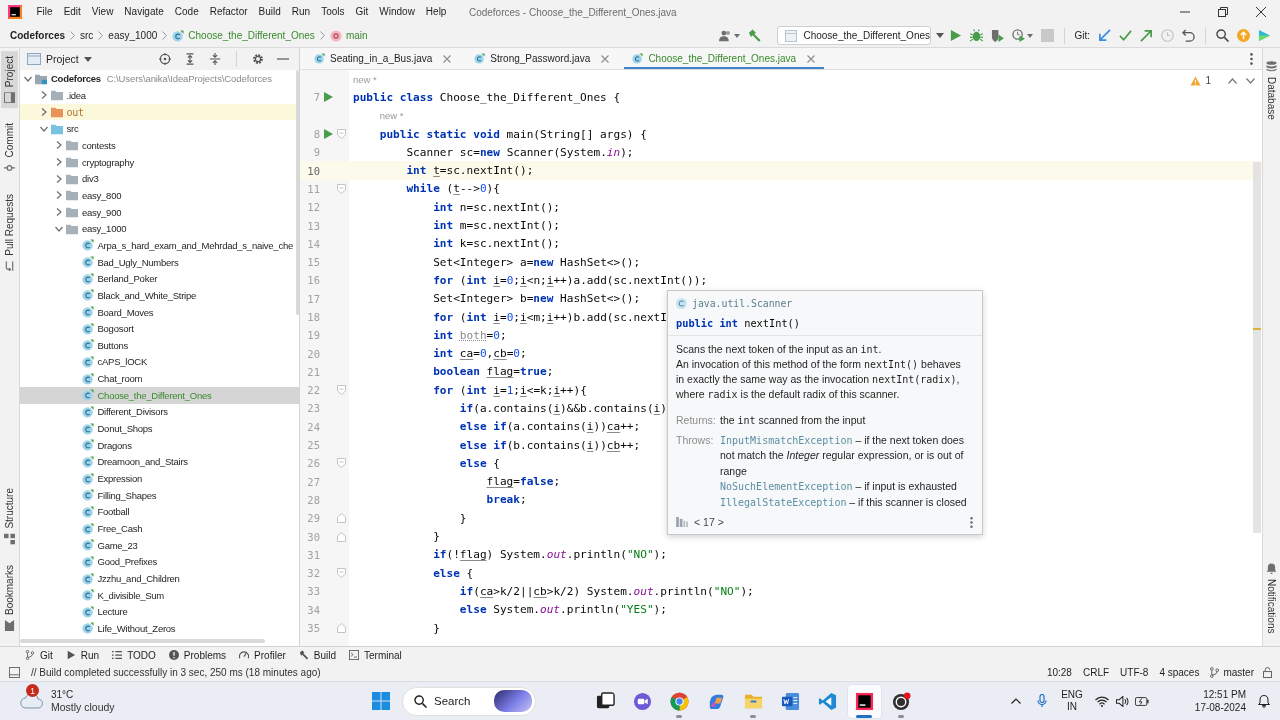 This screenshot has height=720, width=1280. Describe the element at coordinates (159, 179) in the screenshot. I see `tree-item: div3` at that location.